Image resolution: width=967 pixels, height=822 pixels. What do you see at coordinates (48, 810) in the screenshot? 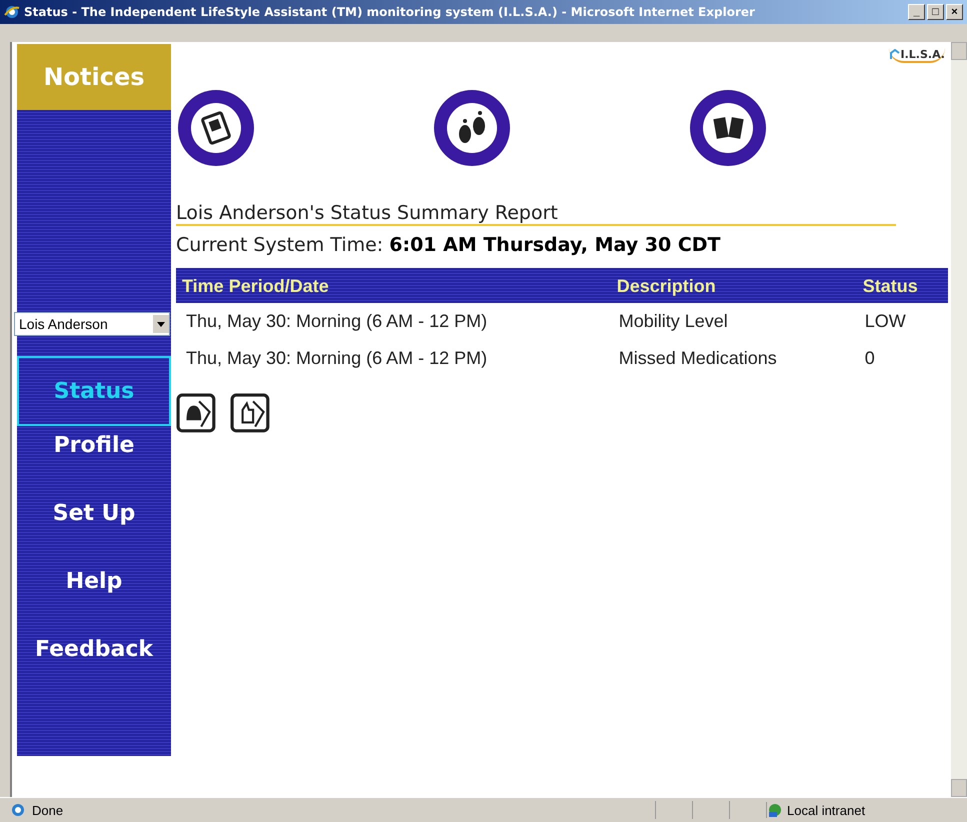
I see `status-text: Done` at bounding box center [48, 810].